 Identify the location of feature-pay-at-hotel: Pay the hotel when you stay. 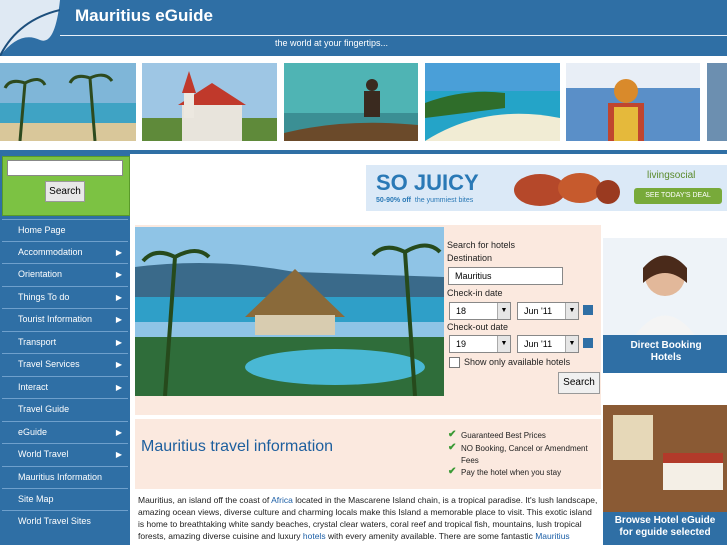
(511, 472).